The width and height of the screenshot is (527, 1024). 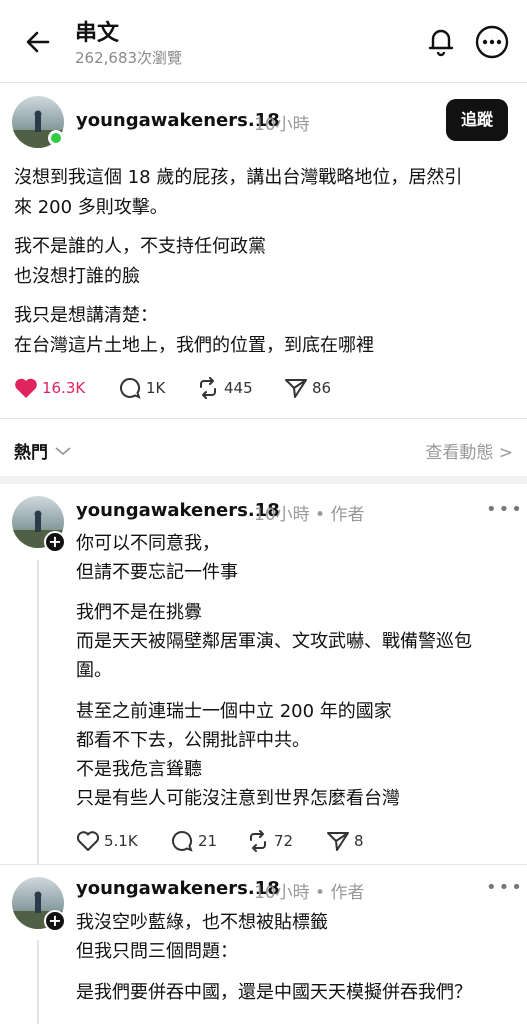 What do you see at coordinates (264, 388) in the screenshot?
I see `post-actions: 16.3K 1K 445 86` at bounding box center [264, 388].